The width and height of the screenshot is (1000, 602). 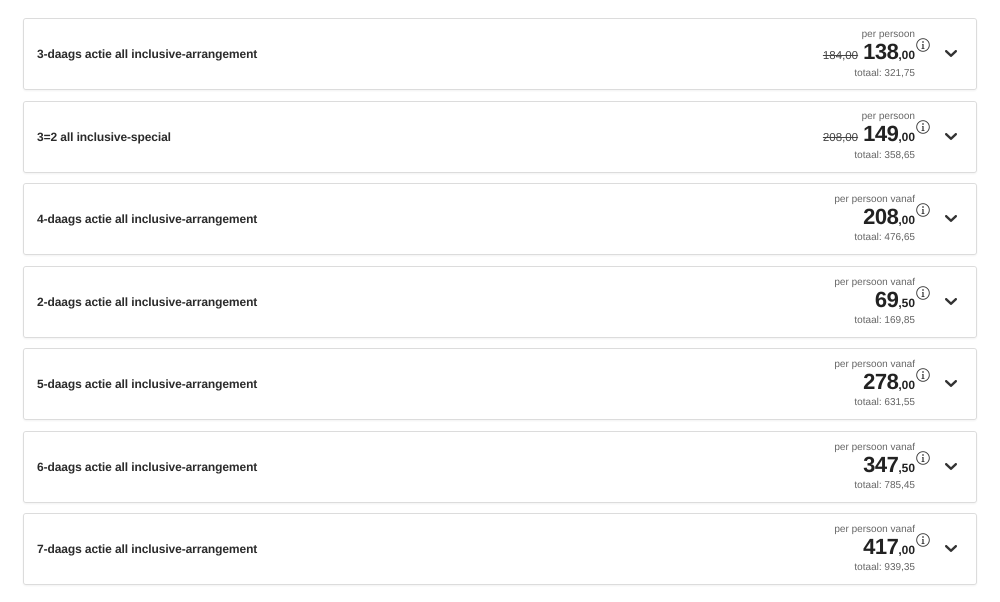 I want to click on price-amount: 278, so click(x=880, y=382).